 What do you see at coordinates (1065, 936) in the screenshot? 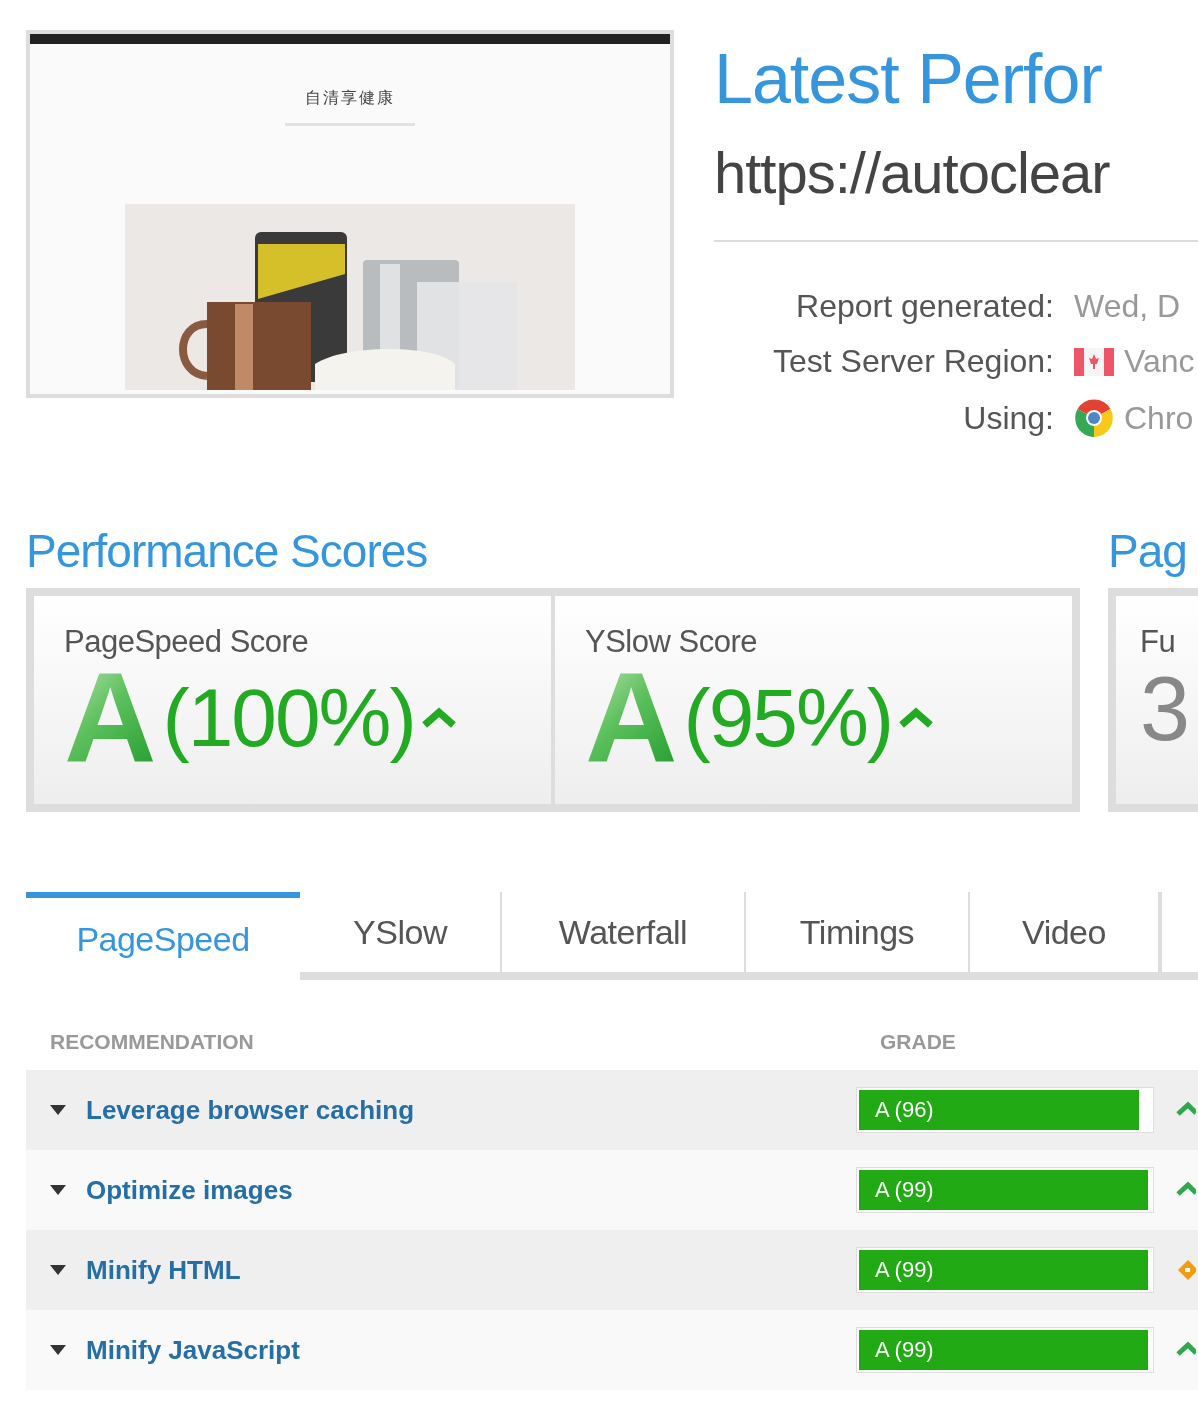
I see `tab: Video` at bounding box center [1065, 936].